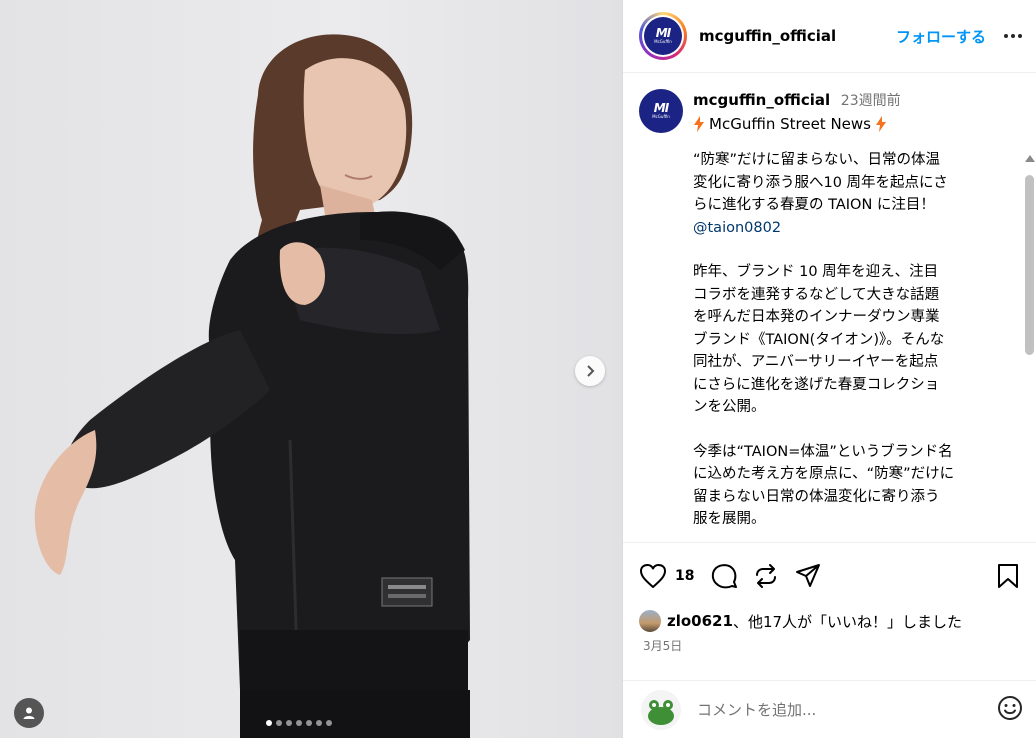  What do you see at coordinates (1029, 265) in the screenshot?
I see `scroll-thumb` at bounding box center [1029, 265].